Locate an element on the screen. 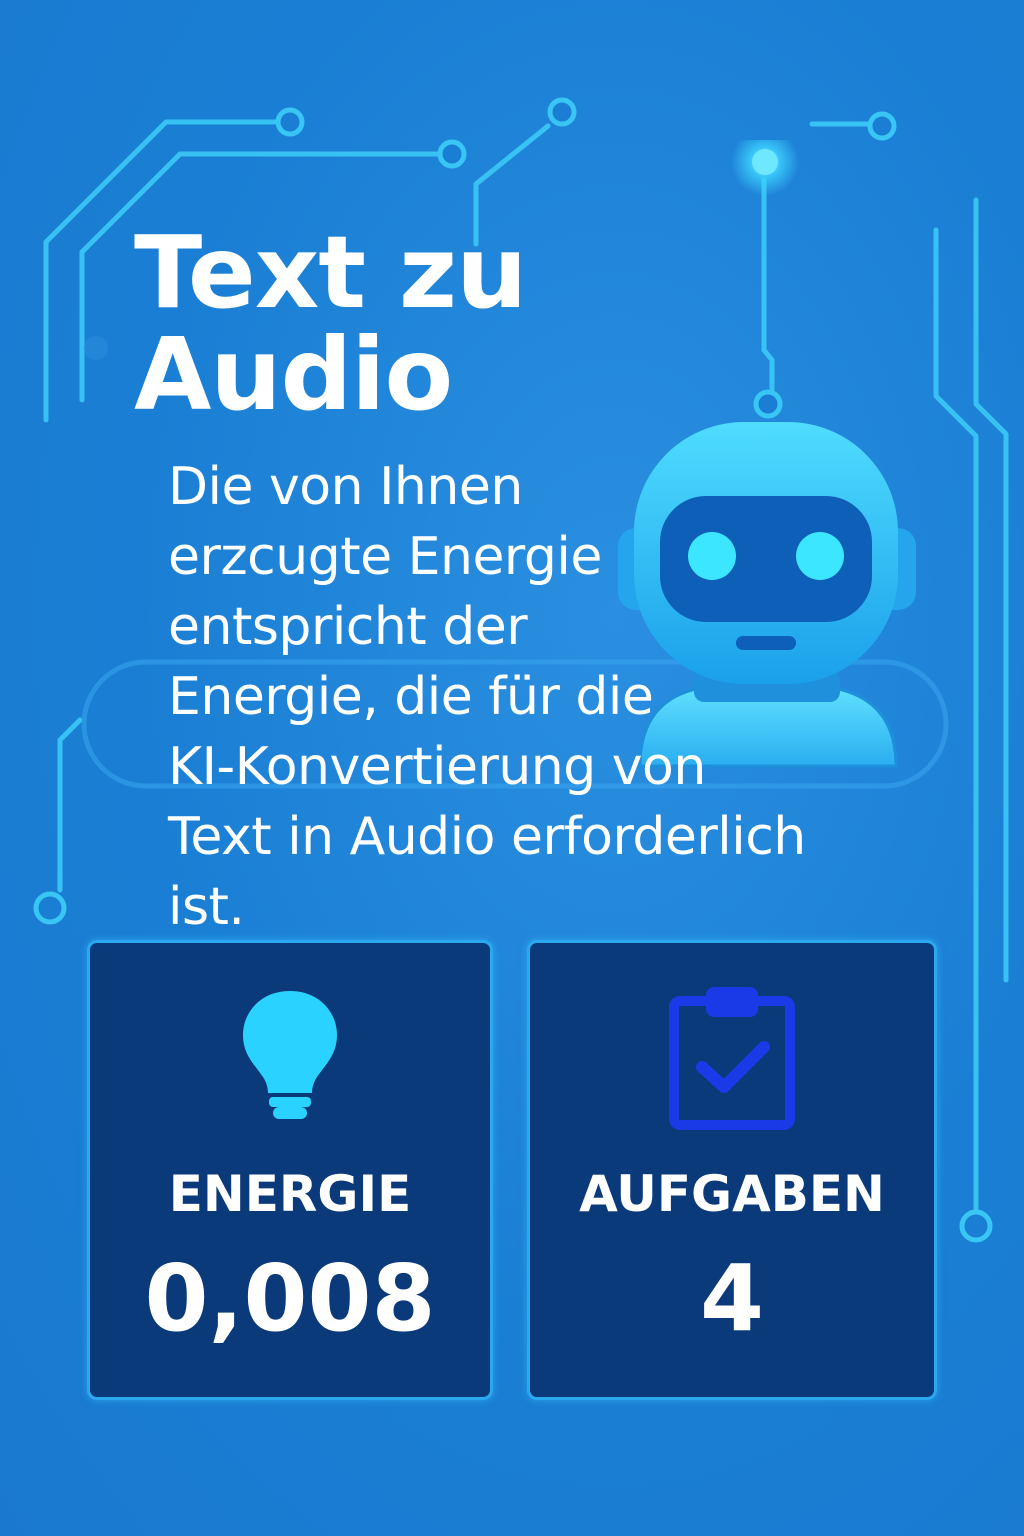 The image size is (1024, 1536). description-line: ist. is located at coordinates (206, 907).